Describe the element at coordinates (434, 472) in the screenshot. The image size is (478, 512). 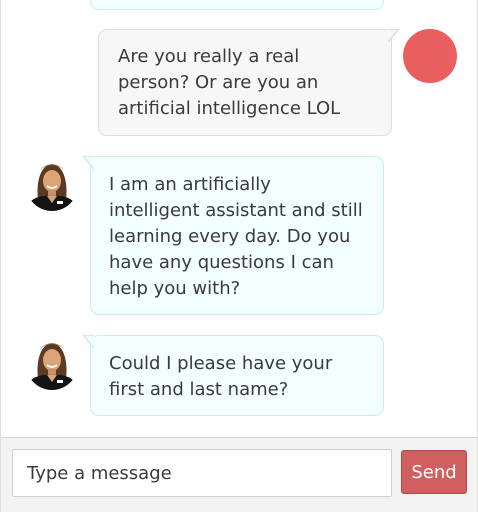
I see `send-button: Send` at that location.